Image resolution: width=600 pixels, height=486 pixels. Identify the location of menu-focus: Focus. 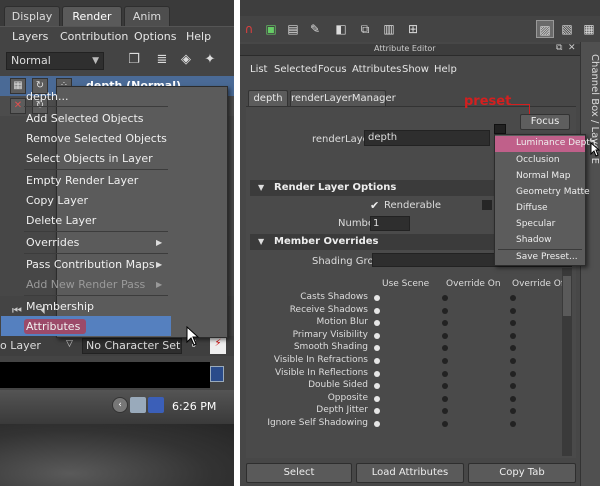
(332, 69).